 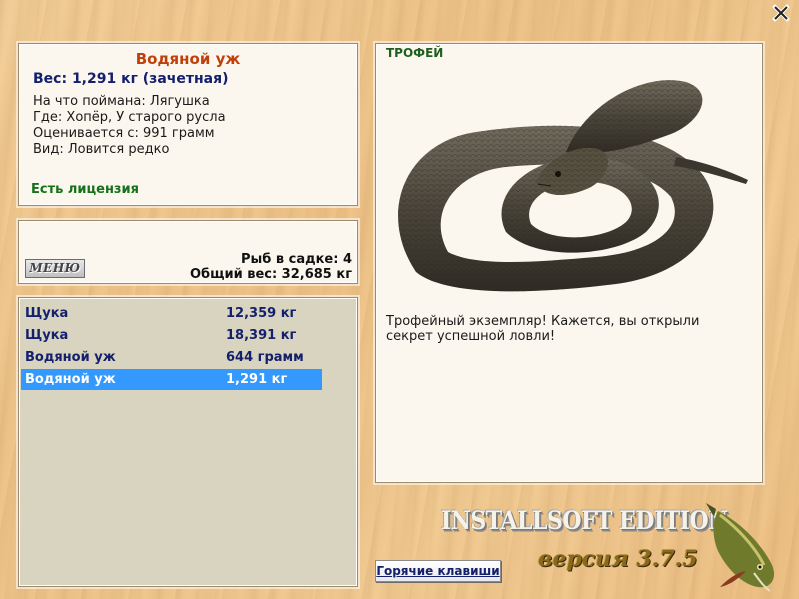 What do you see at coordinates (188, 59) in the screenshot?
I see `fish-name: Водяной уж` at bounding box center [188, 59].